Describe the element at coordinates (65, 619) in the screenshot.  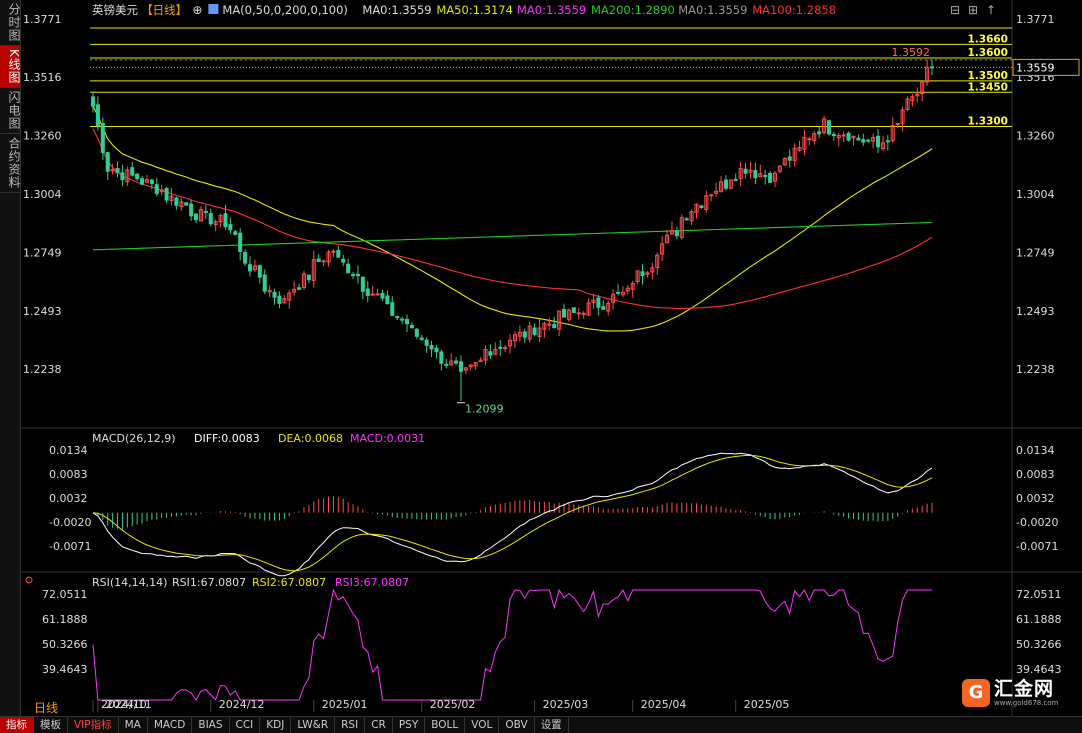
I see `rsi-axis-left-1: 61.1888` at that location.